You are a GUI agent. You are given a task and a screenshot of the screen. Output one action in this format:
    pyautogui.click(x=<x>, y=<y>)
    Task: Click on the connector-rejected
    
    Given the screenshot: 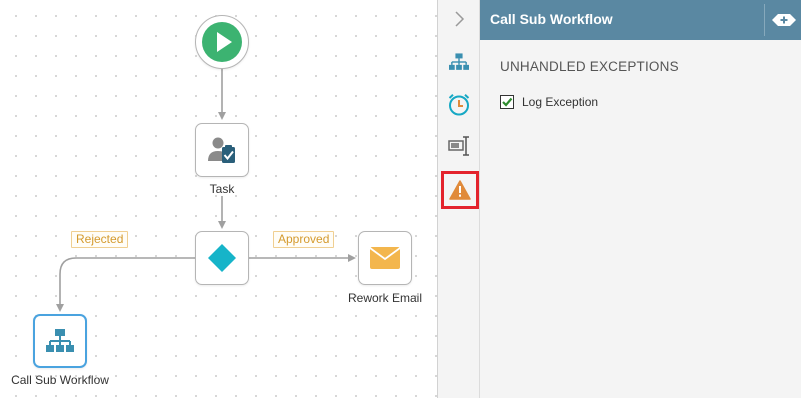 What is the action you would take?
    pyautogui.click(x=125, y=284)
    